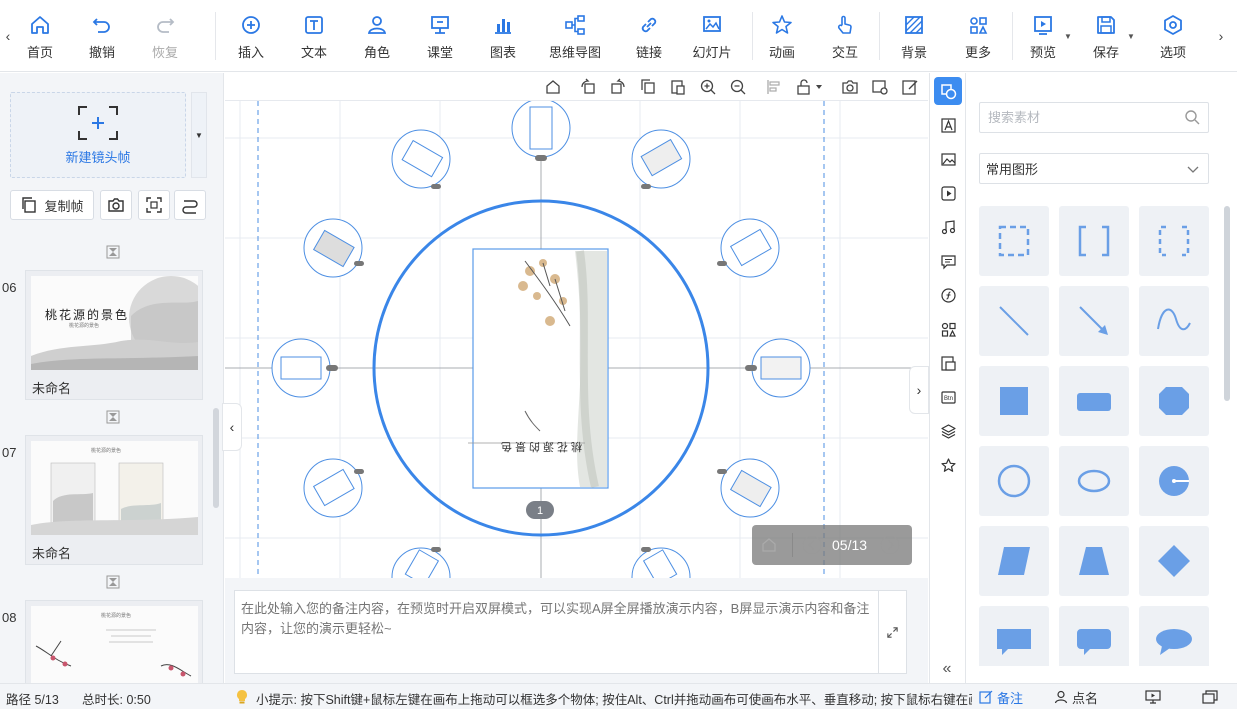 This screenshot has width=1237, height=709. Describe the element at coordinates (421, 562) in the screenshot. I see `frame-thumb-bottom-left` at that location.